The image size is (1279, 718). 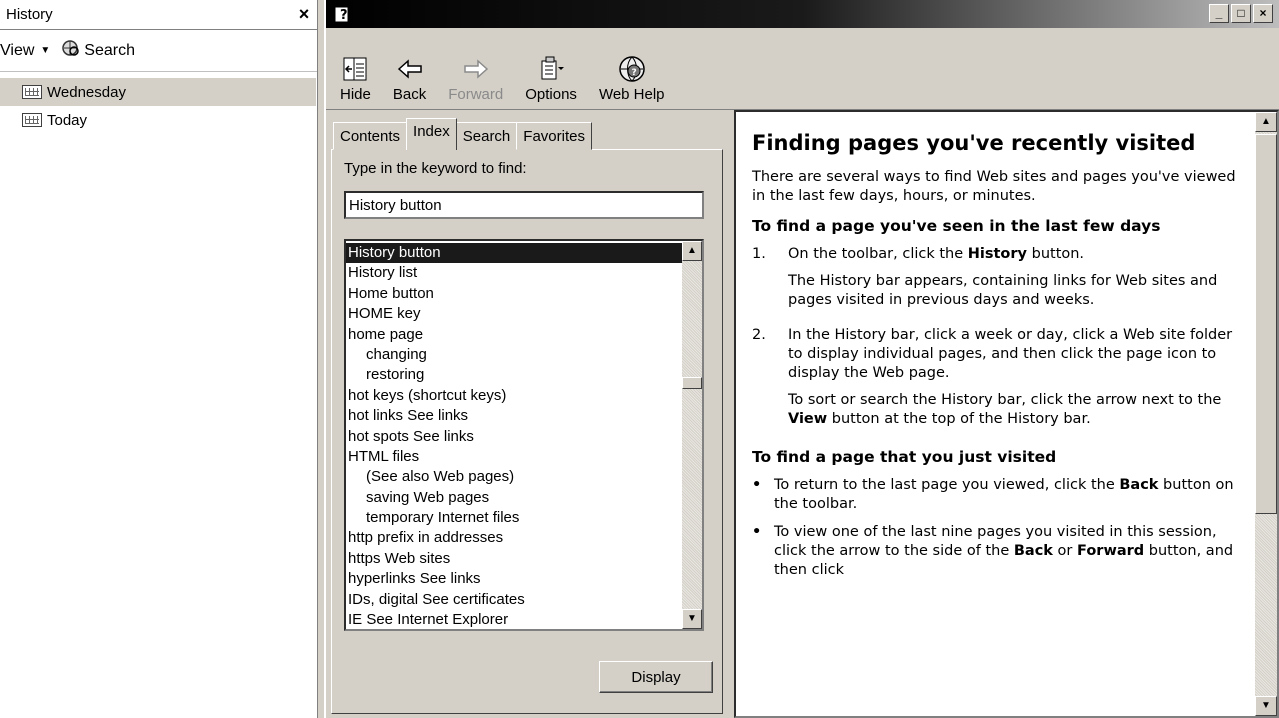 I want to click on keyword-item: hot keys (shortcut keys), so click(x=514, y=396).